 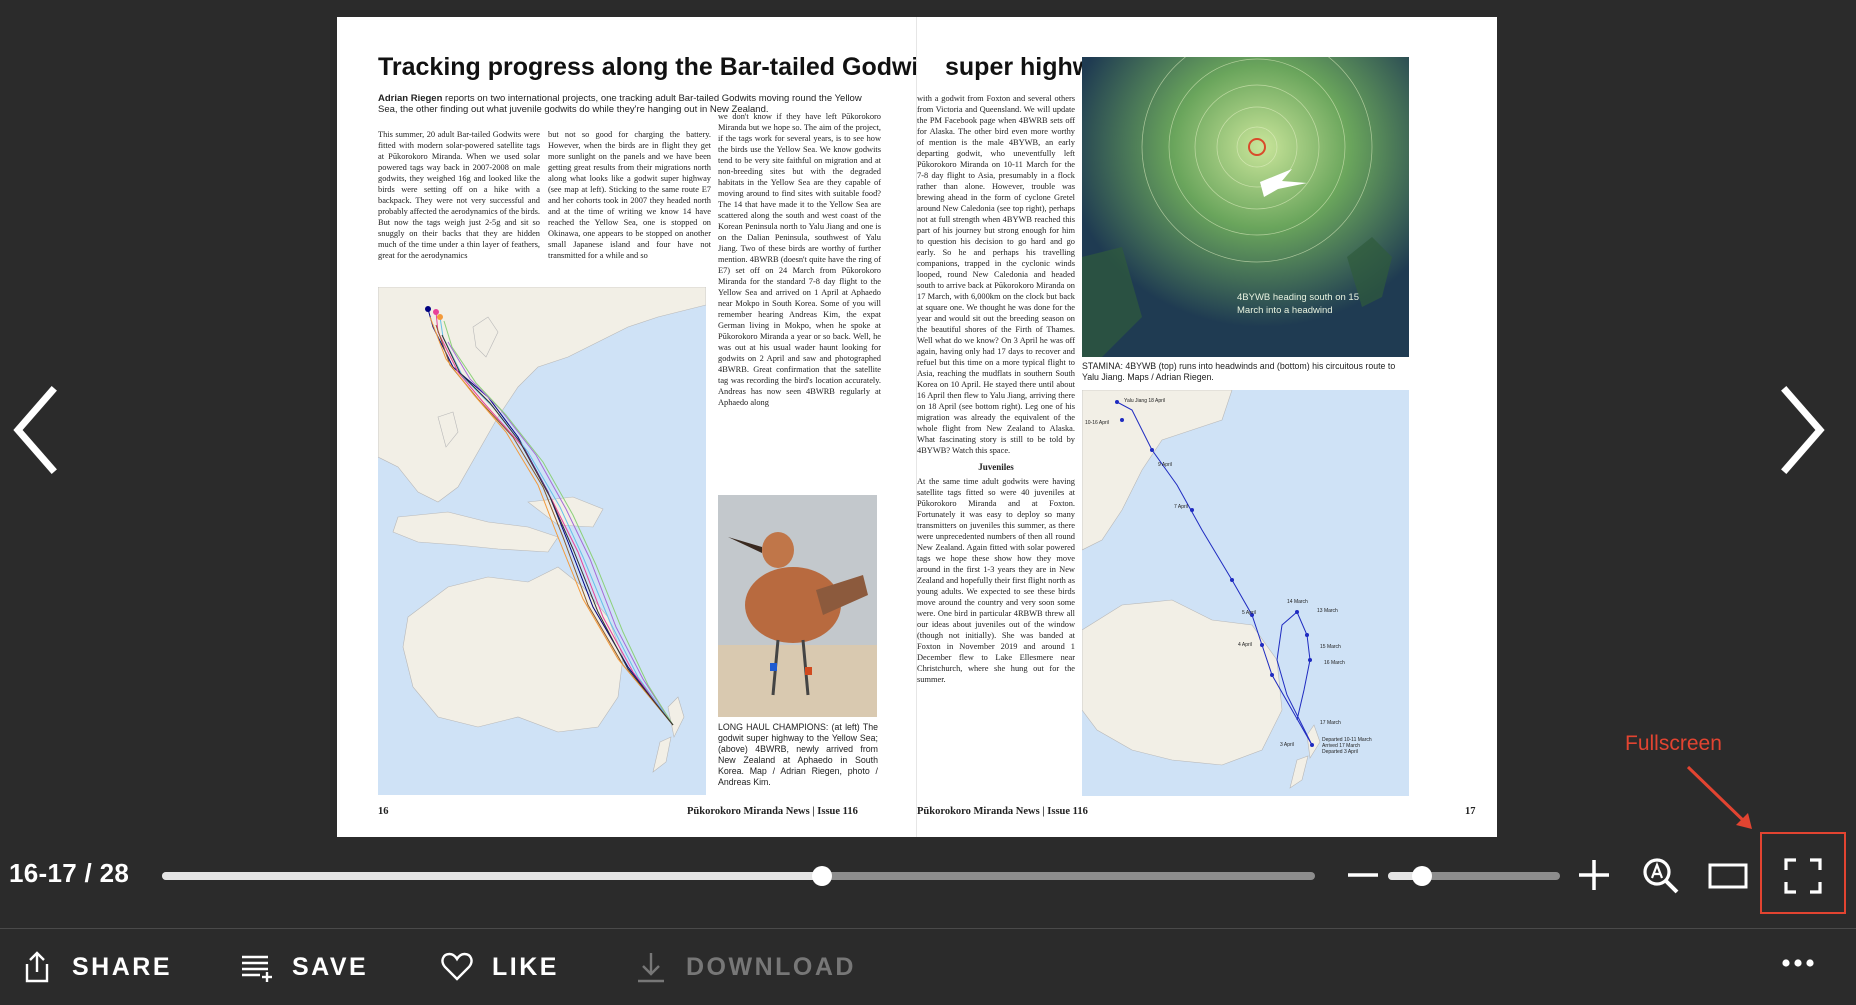 I want to click on migration-map-image, so click(x=542, y=541).